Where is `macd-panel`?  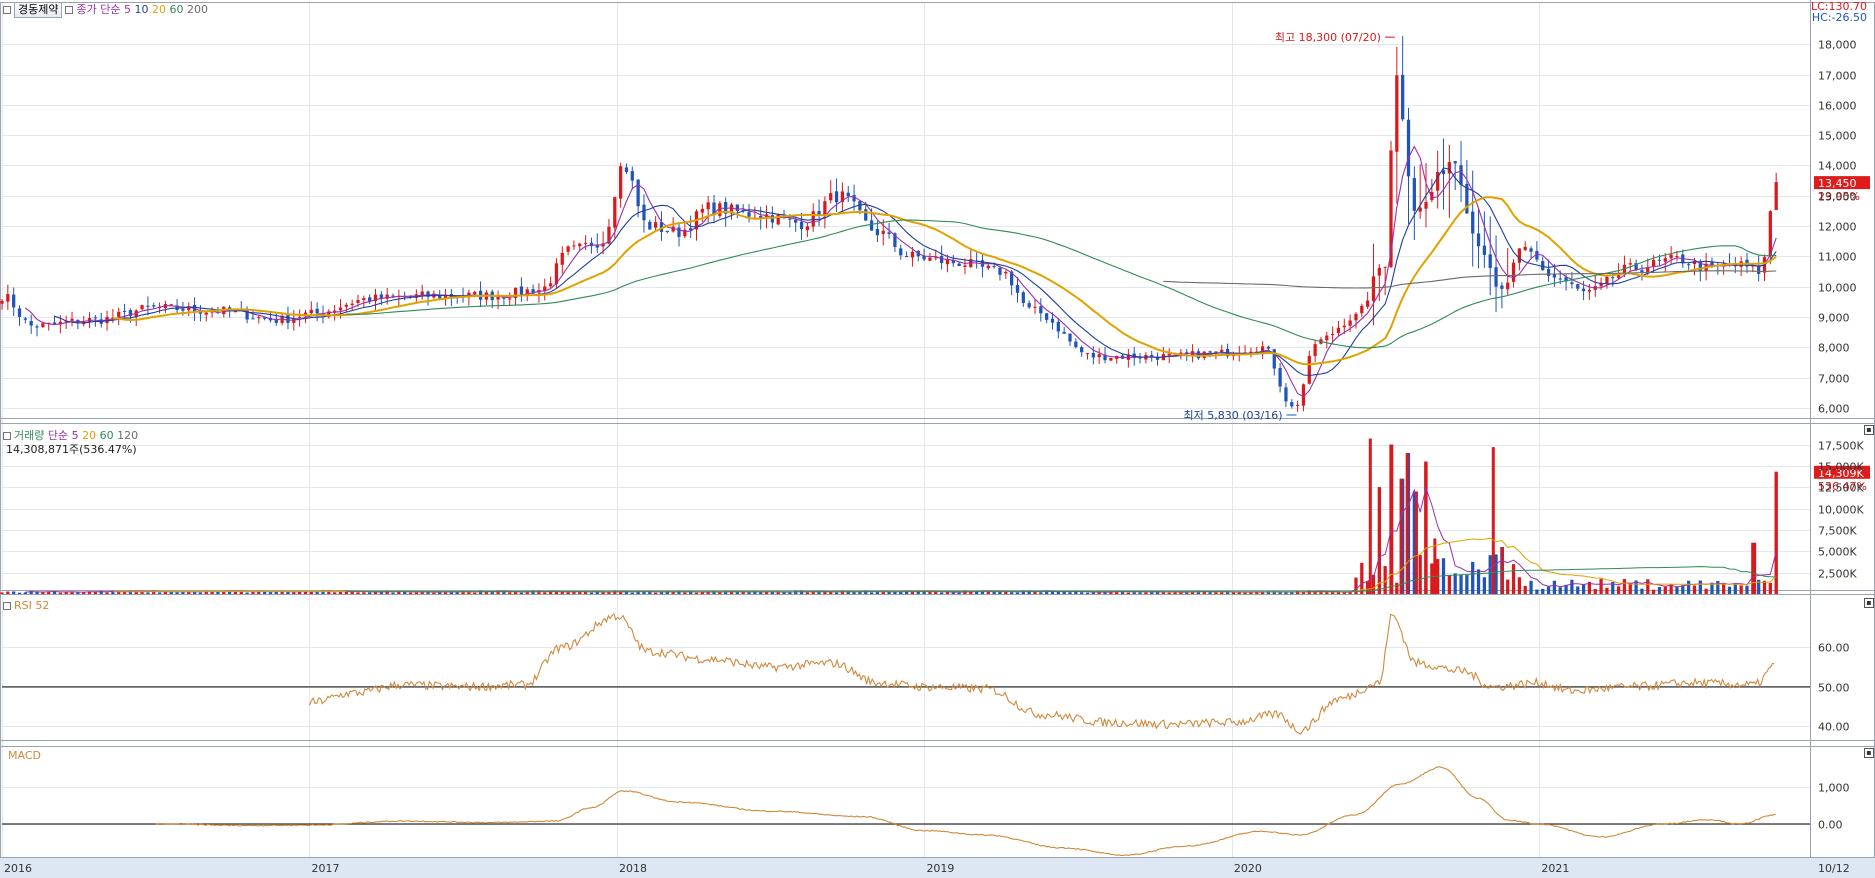
macd-panel is located at coordinates (906, 811).